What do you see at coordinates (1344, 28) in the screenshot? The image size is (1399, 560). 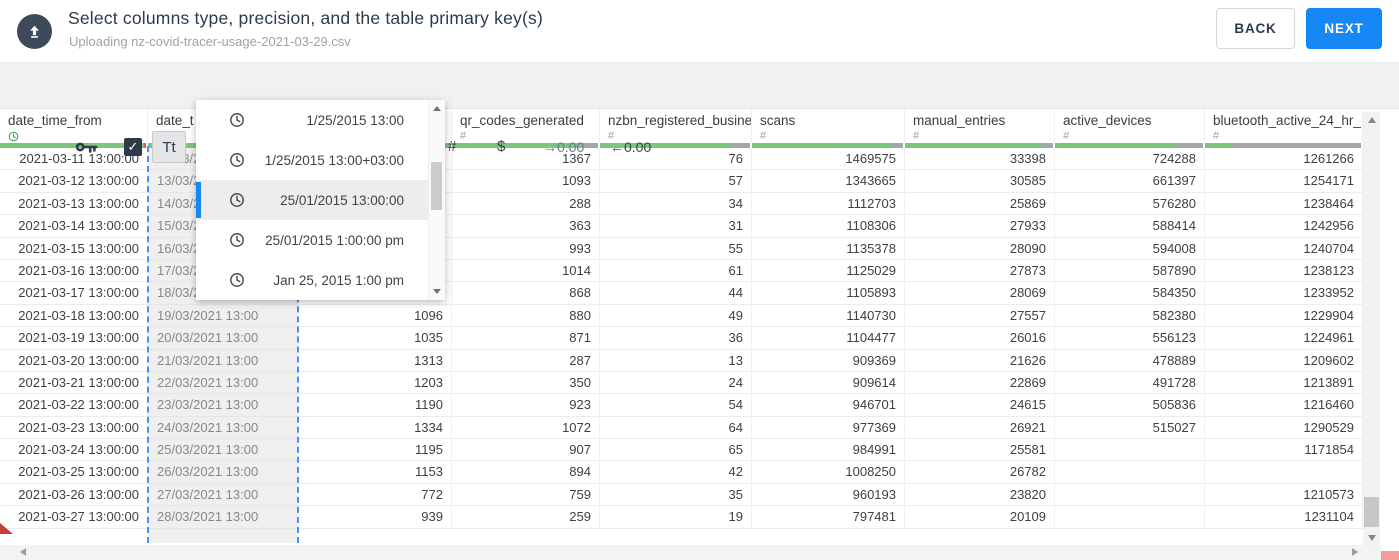 I see `next-button: NEXT` at bounding box center [1344, 28].